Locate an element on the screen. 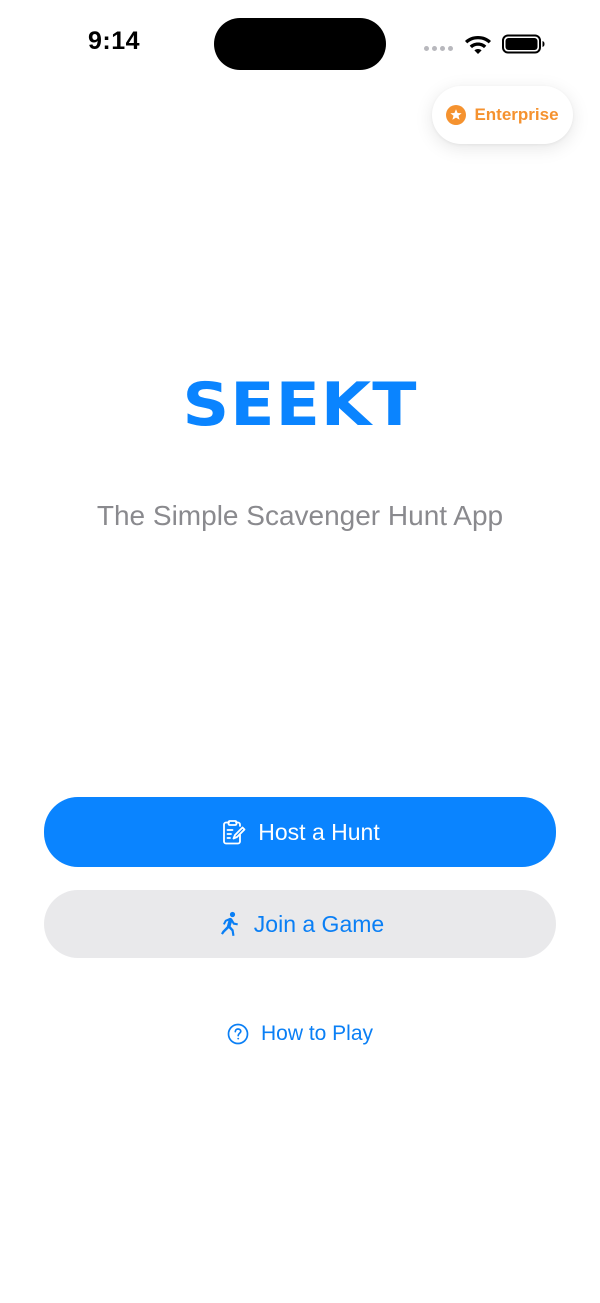 The width and height of the screenshot is (600, 1303). join-a-game-label: Join a Game is located at coordinates (319, 923).